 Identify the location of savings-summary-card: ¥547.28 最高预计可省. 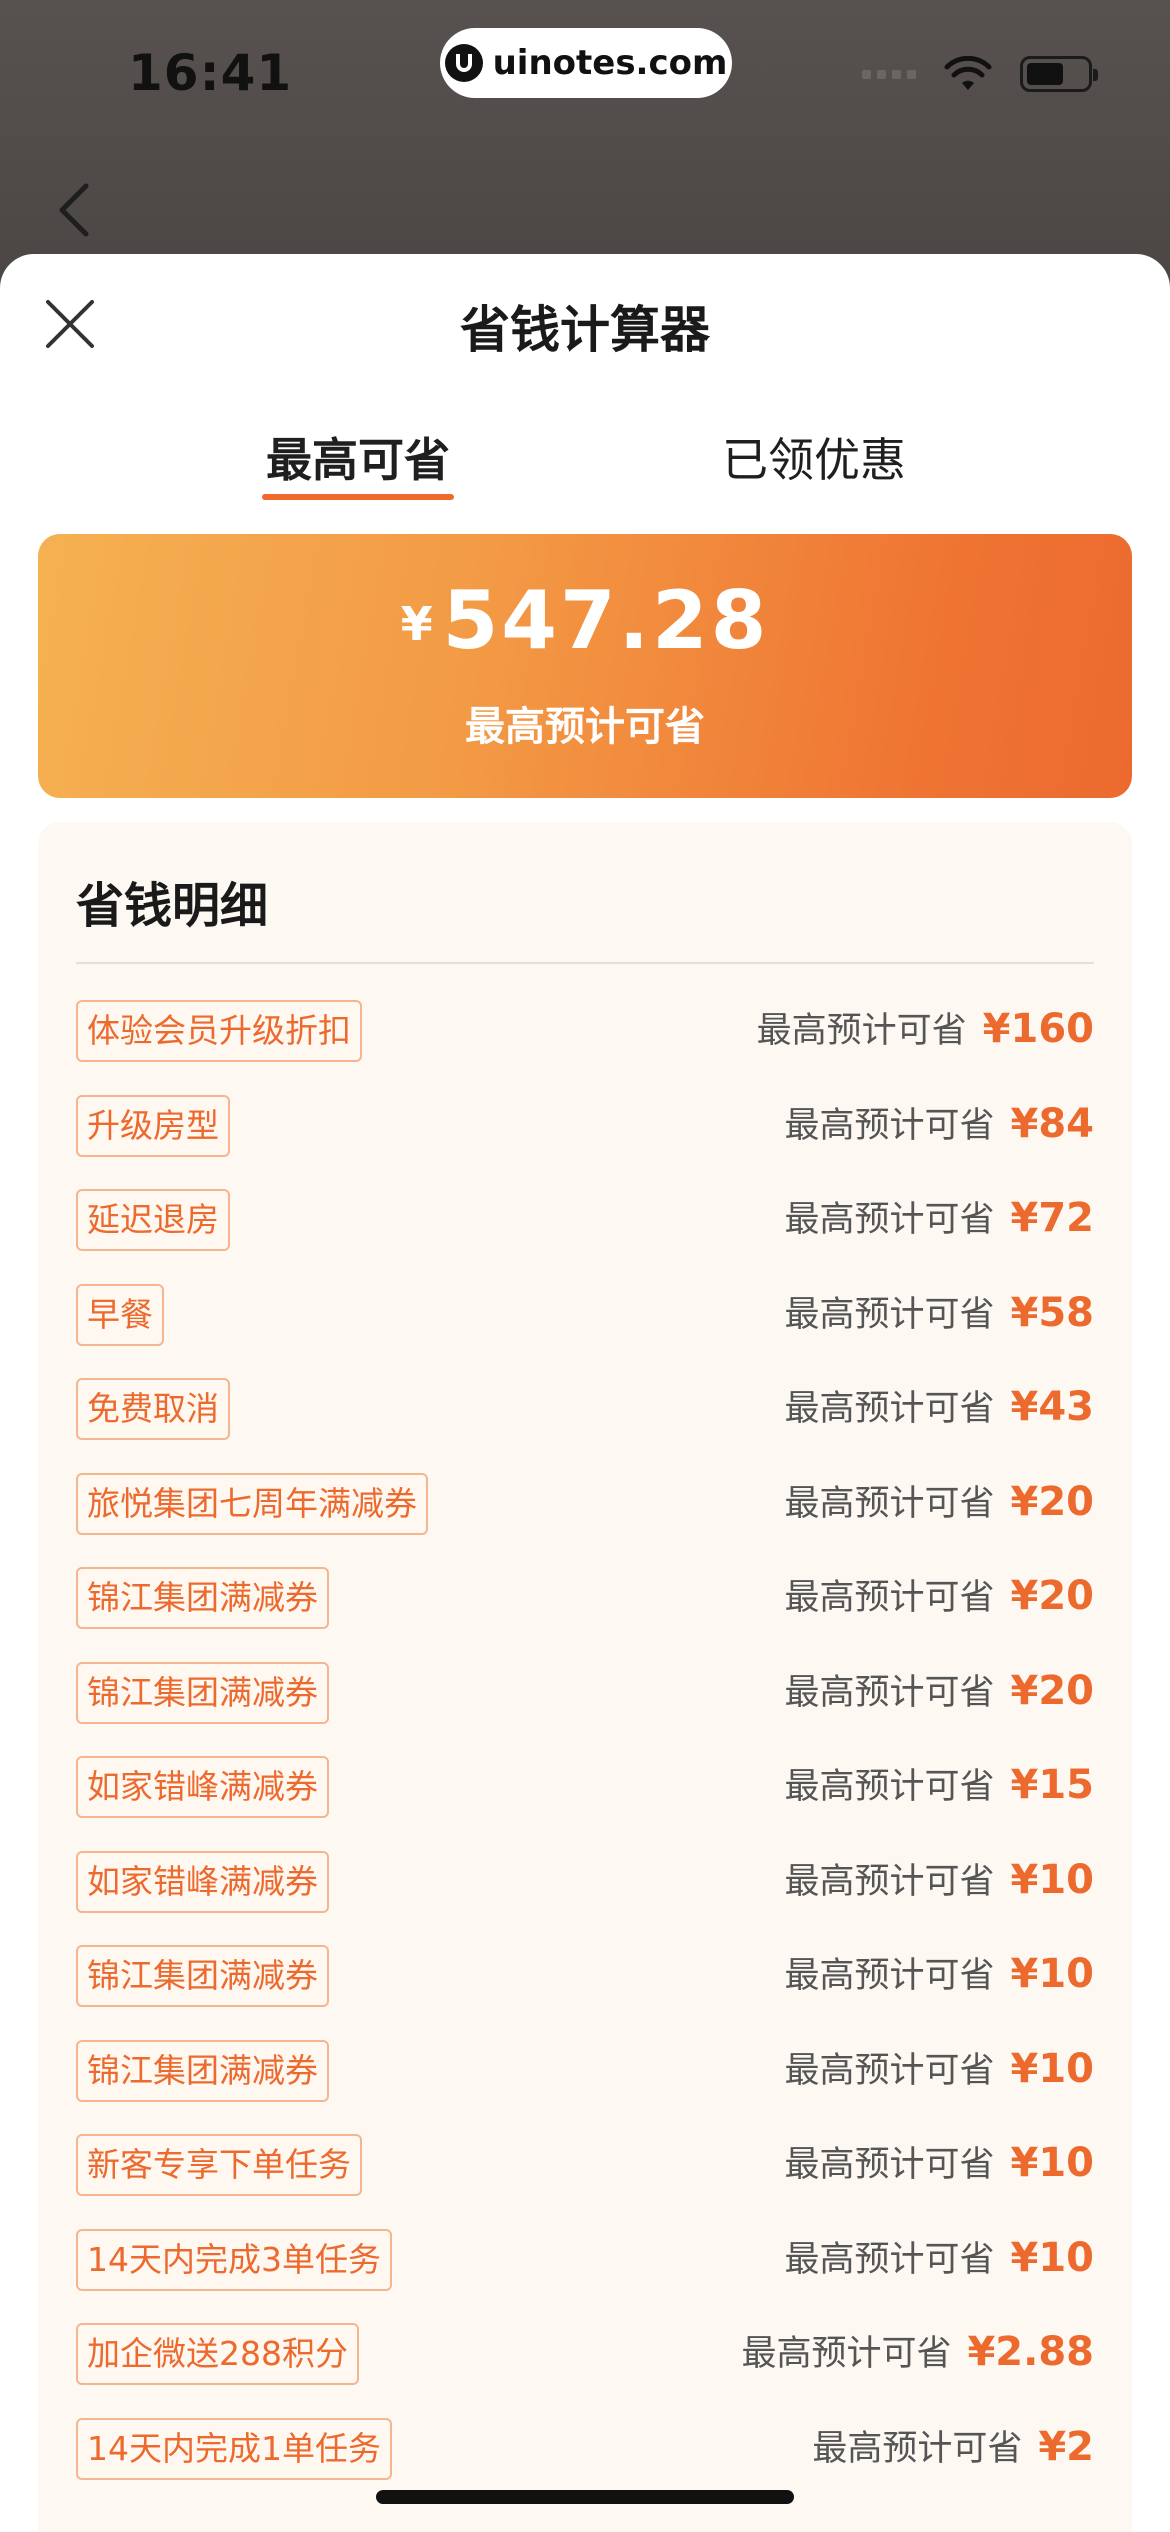
(585, 666).